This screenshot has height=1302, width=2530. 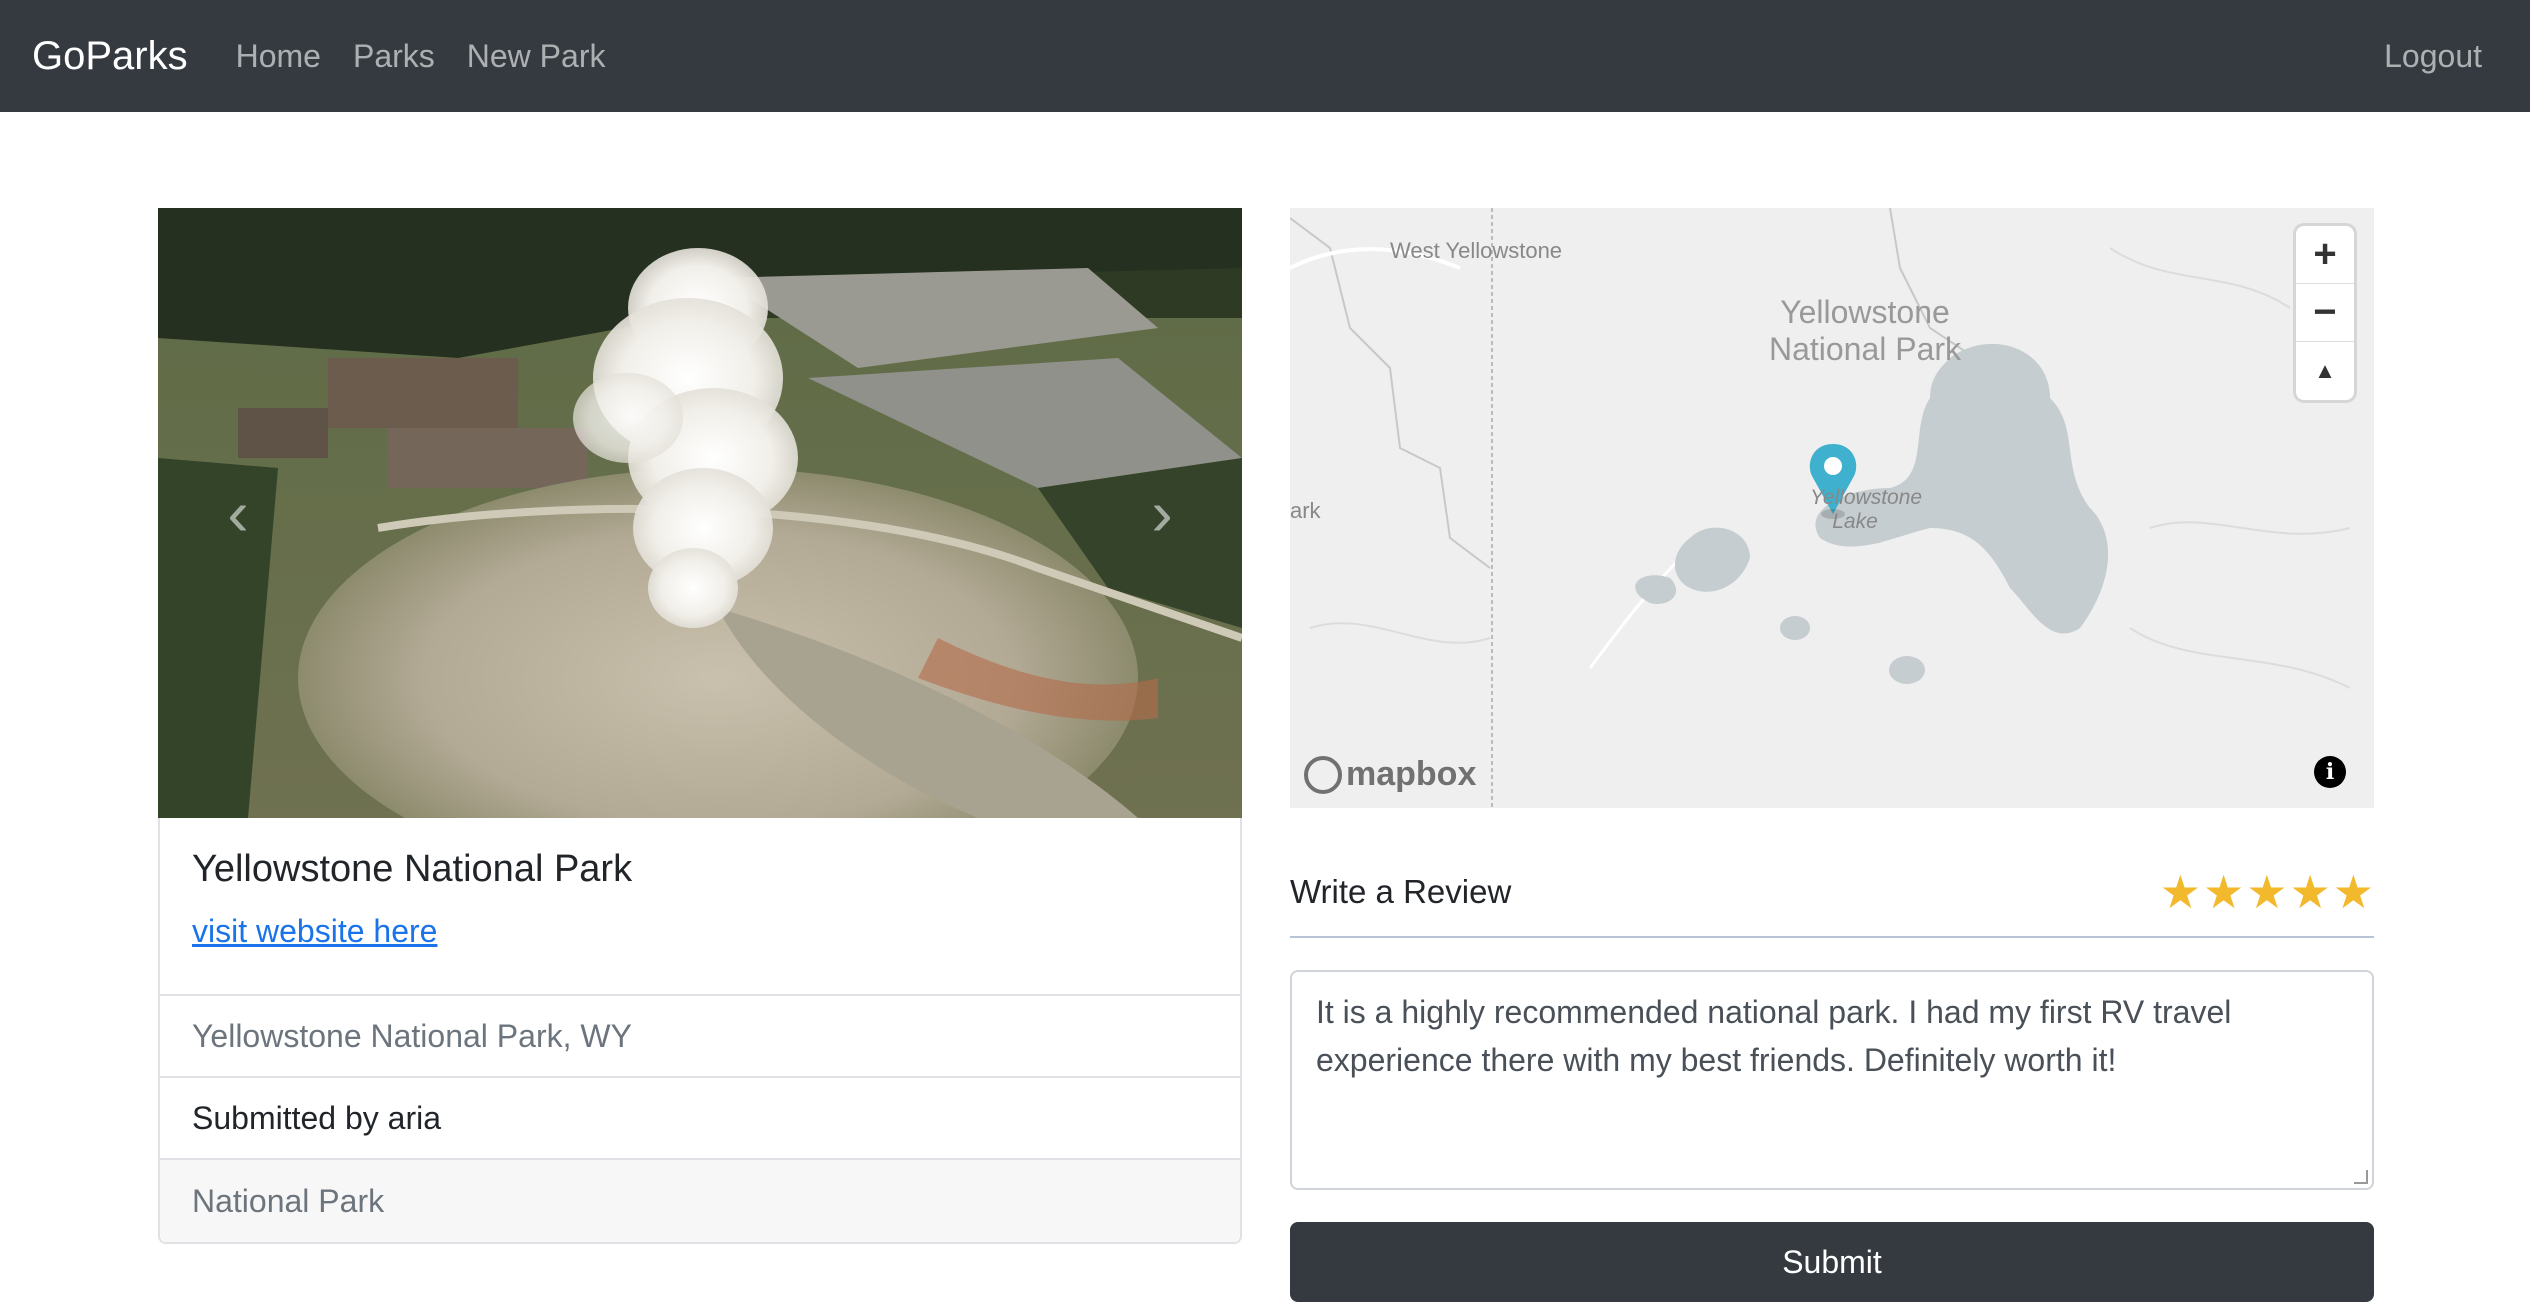 I want to click on compass-icon: ▲, so click(x=2325, y=370).